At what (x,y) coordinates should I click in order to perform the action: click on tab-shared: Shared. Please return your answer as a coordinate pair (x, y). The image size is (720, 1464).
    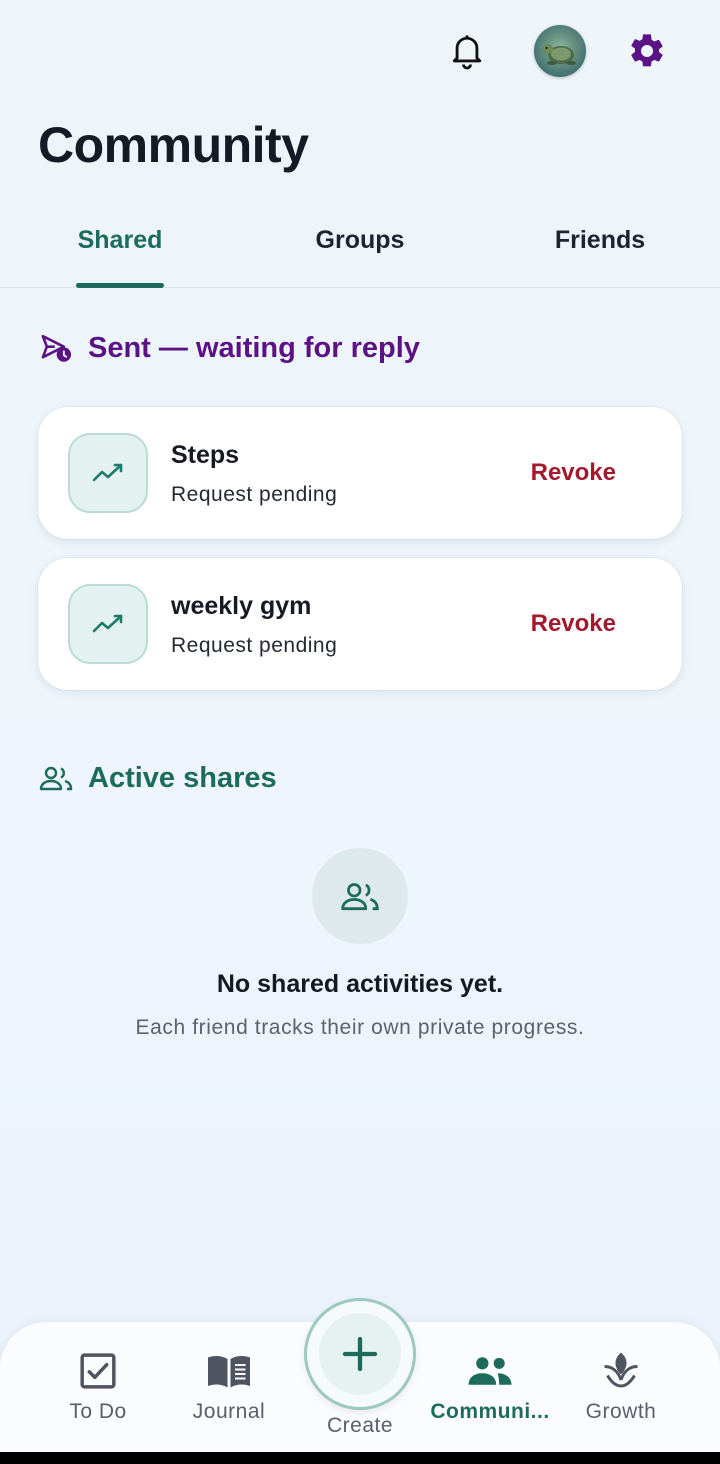
    Looking at the image, I should click on (120, 256).